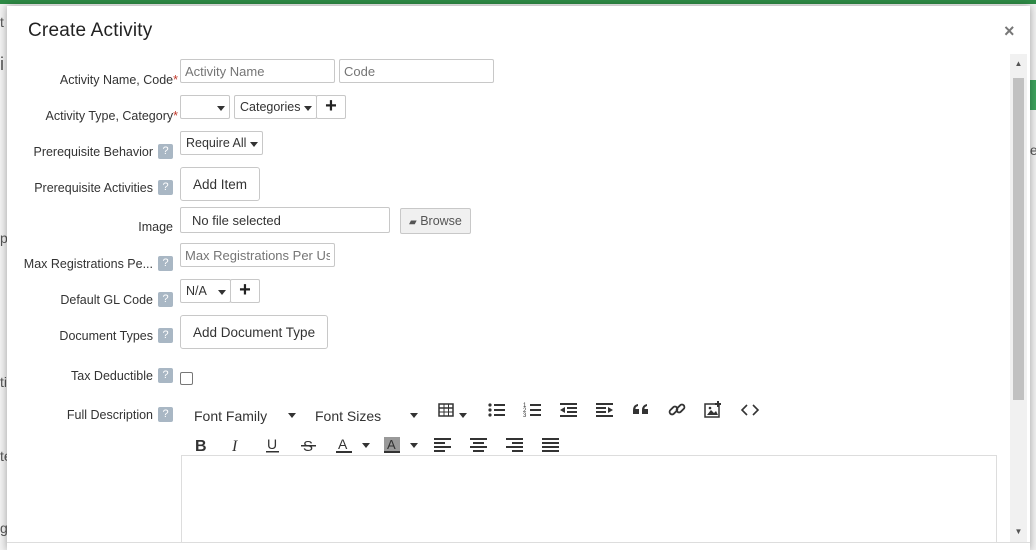 The width and height of the screenshot is (1036, 550). Describe the element at coordinates (2, 22) in the screenshot. I see `background-text: t` at that location.